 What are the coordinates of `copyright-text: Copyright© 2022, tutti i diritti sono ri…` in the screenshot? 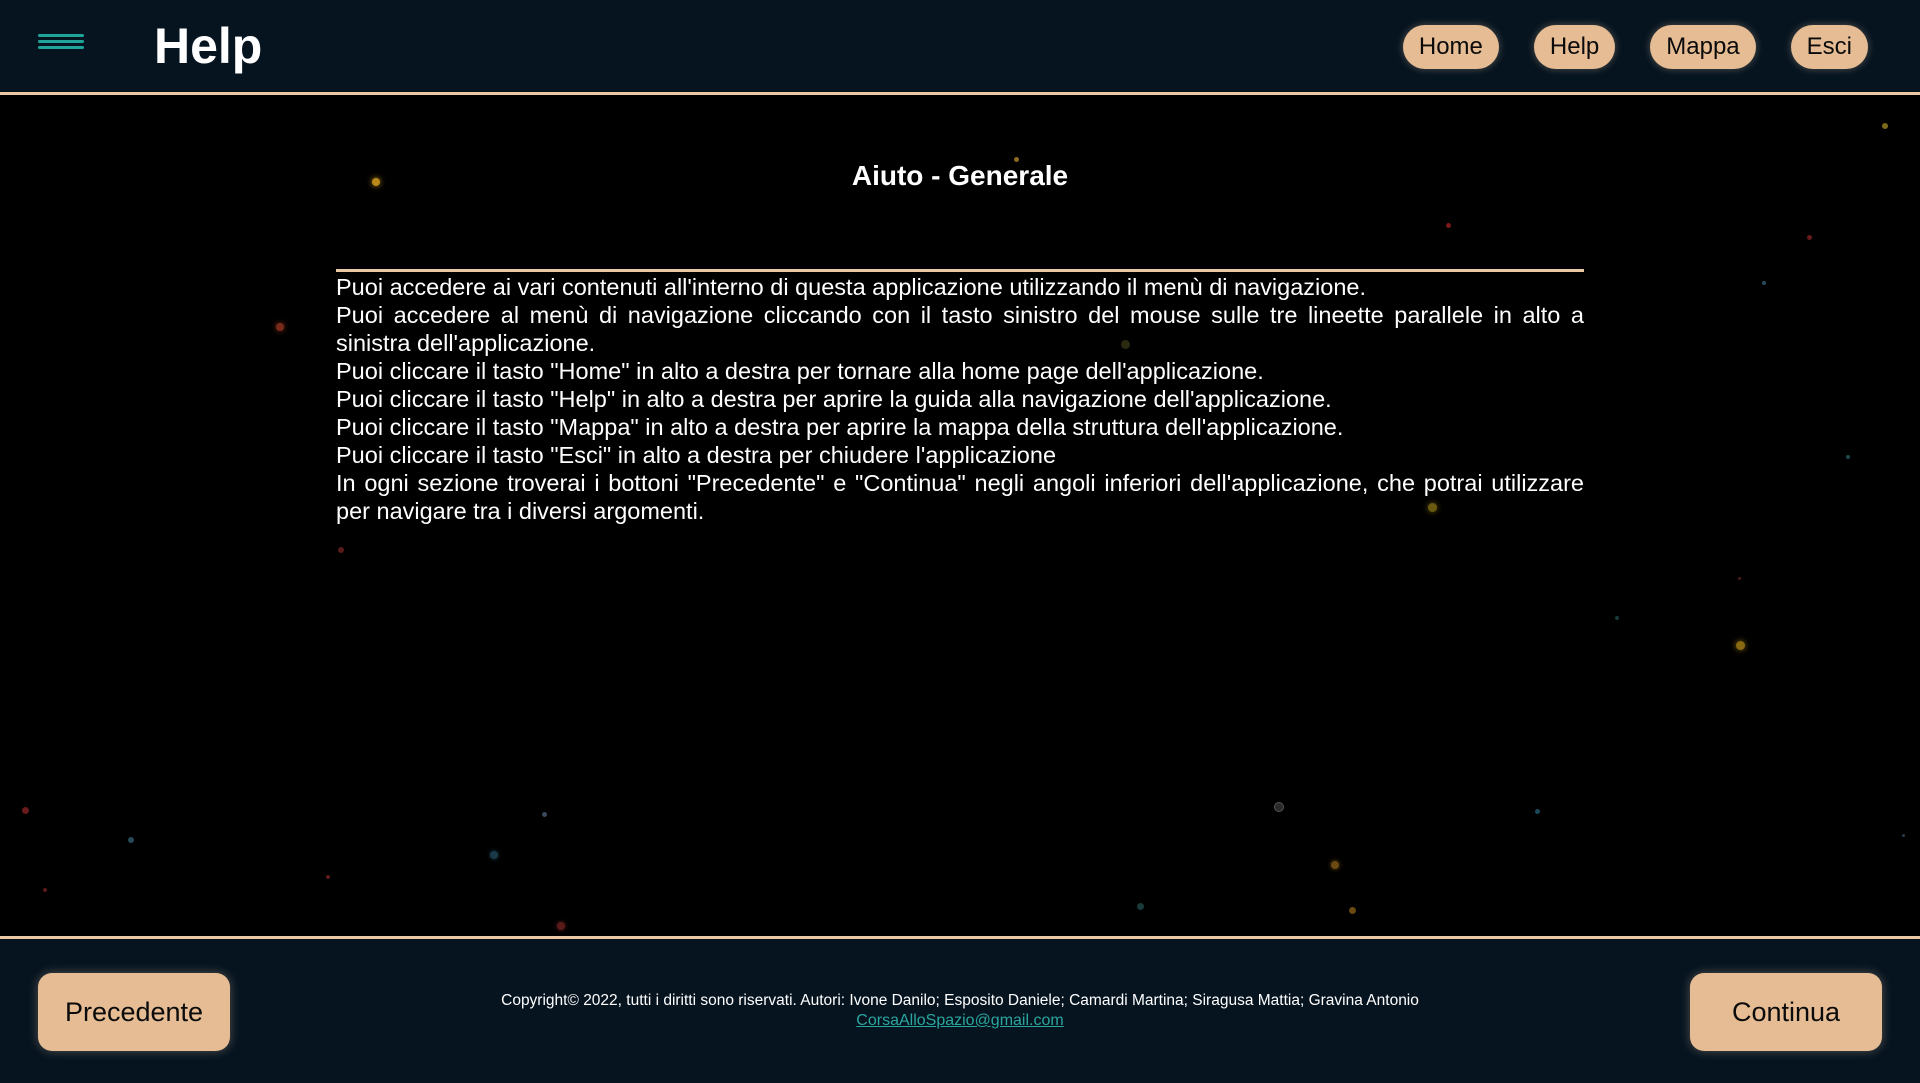 It's located at (960, 1000).